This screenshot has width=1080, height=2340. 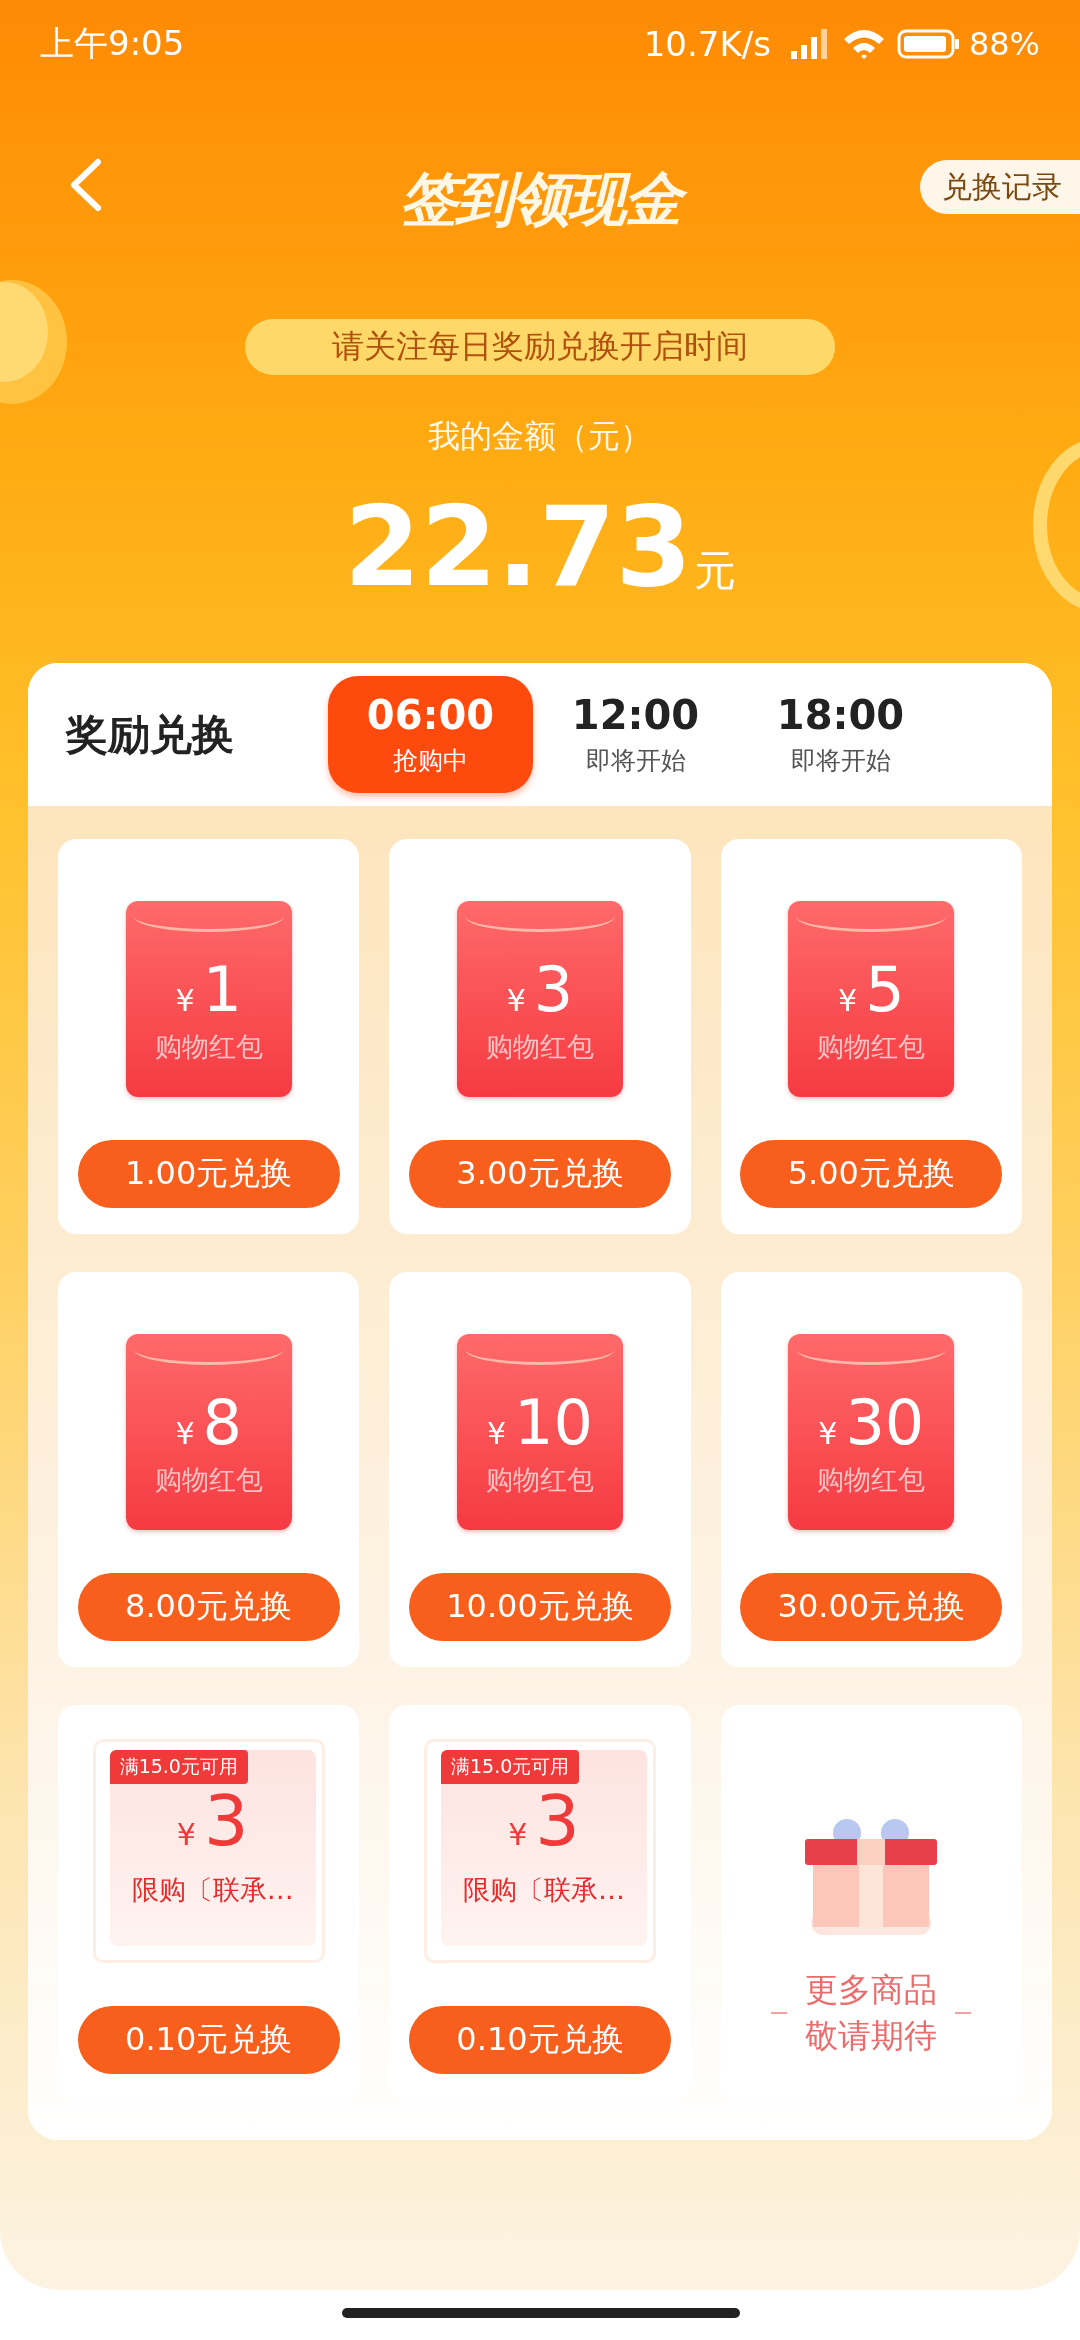 I want to click on redeem-button: 1.00元兑换, so click(x=208, y=1174).